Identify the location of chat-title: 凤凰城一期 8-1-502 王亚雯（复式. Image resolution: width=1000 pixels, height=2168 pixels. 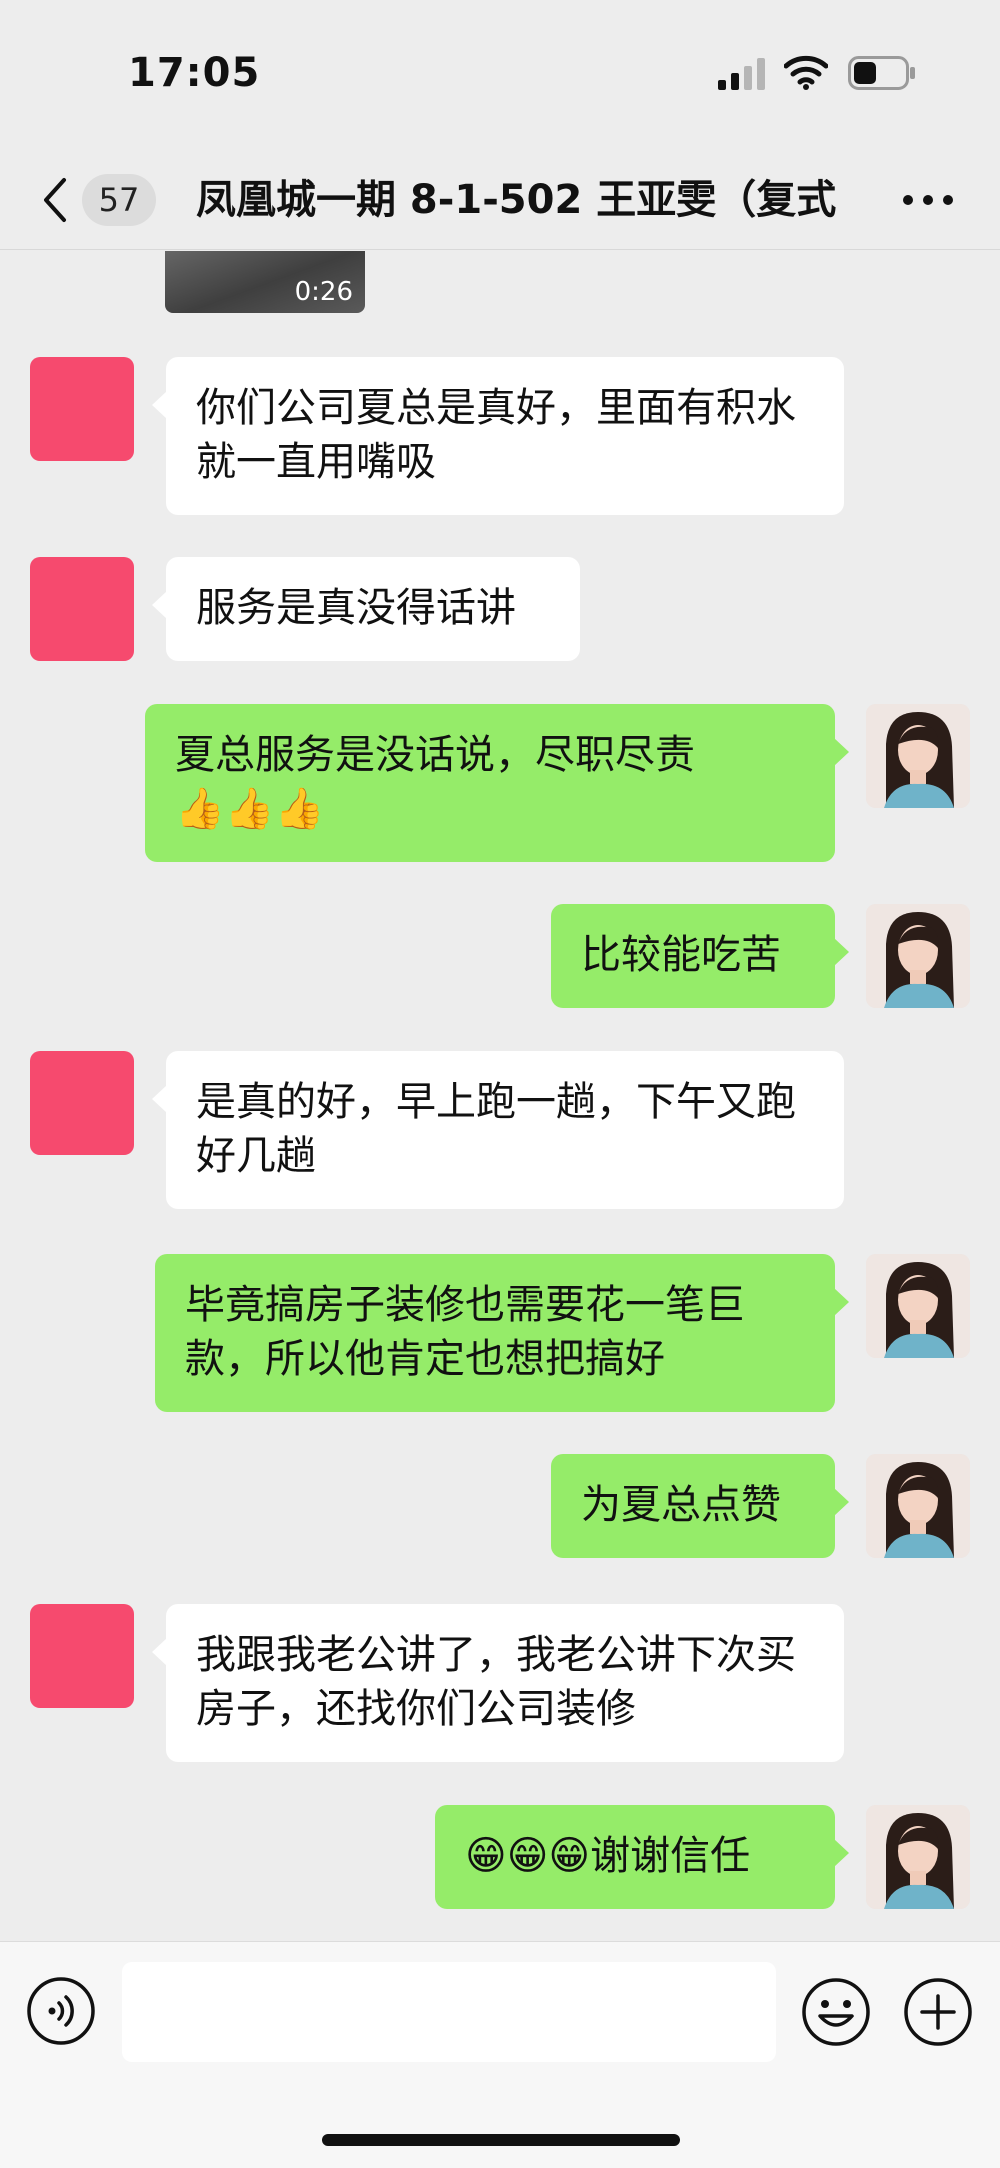
(516, 200).